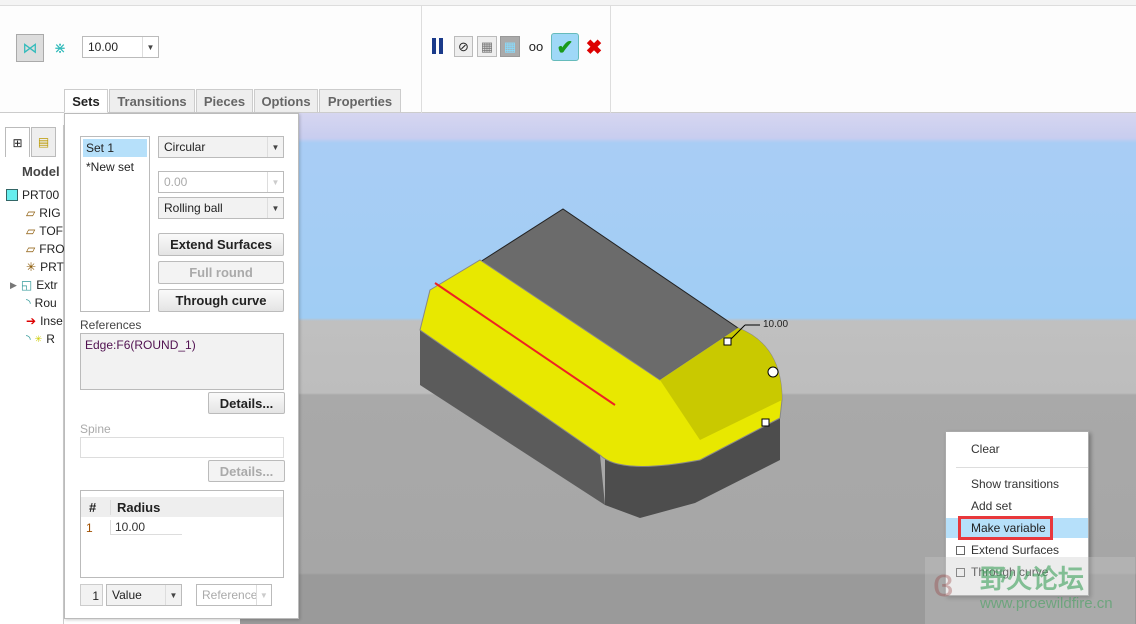 This screenshot has height=624, width=1136. I want to click on radius-table: # Radius 1 10.00, so click(182, 534).